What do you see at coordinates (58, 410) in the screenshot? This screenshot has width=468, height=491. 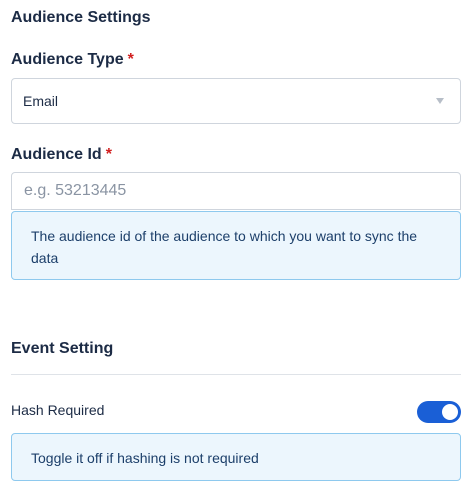 I see `hash-required-label: Hash Required` at bounding box center [58, 410].